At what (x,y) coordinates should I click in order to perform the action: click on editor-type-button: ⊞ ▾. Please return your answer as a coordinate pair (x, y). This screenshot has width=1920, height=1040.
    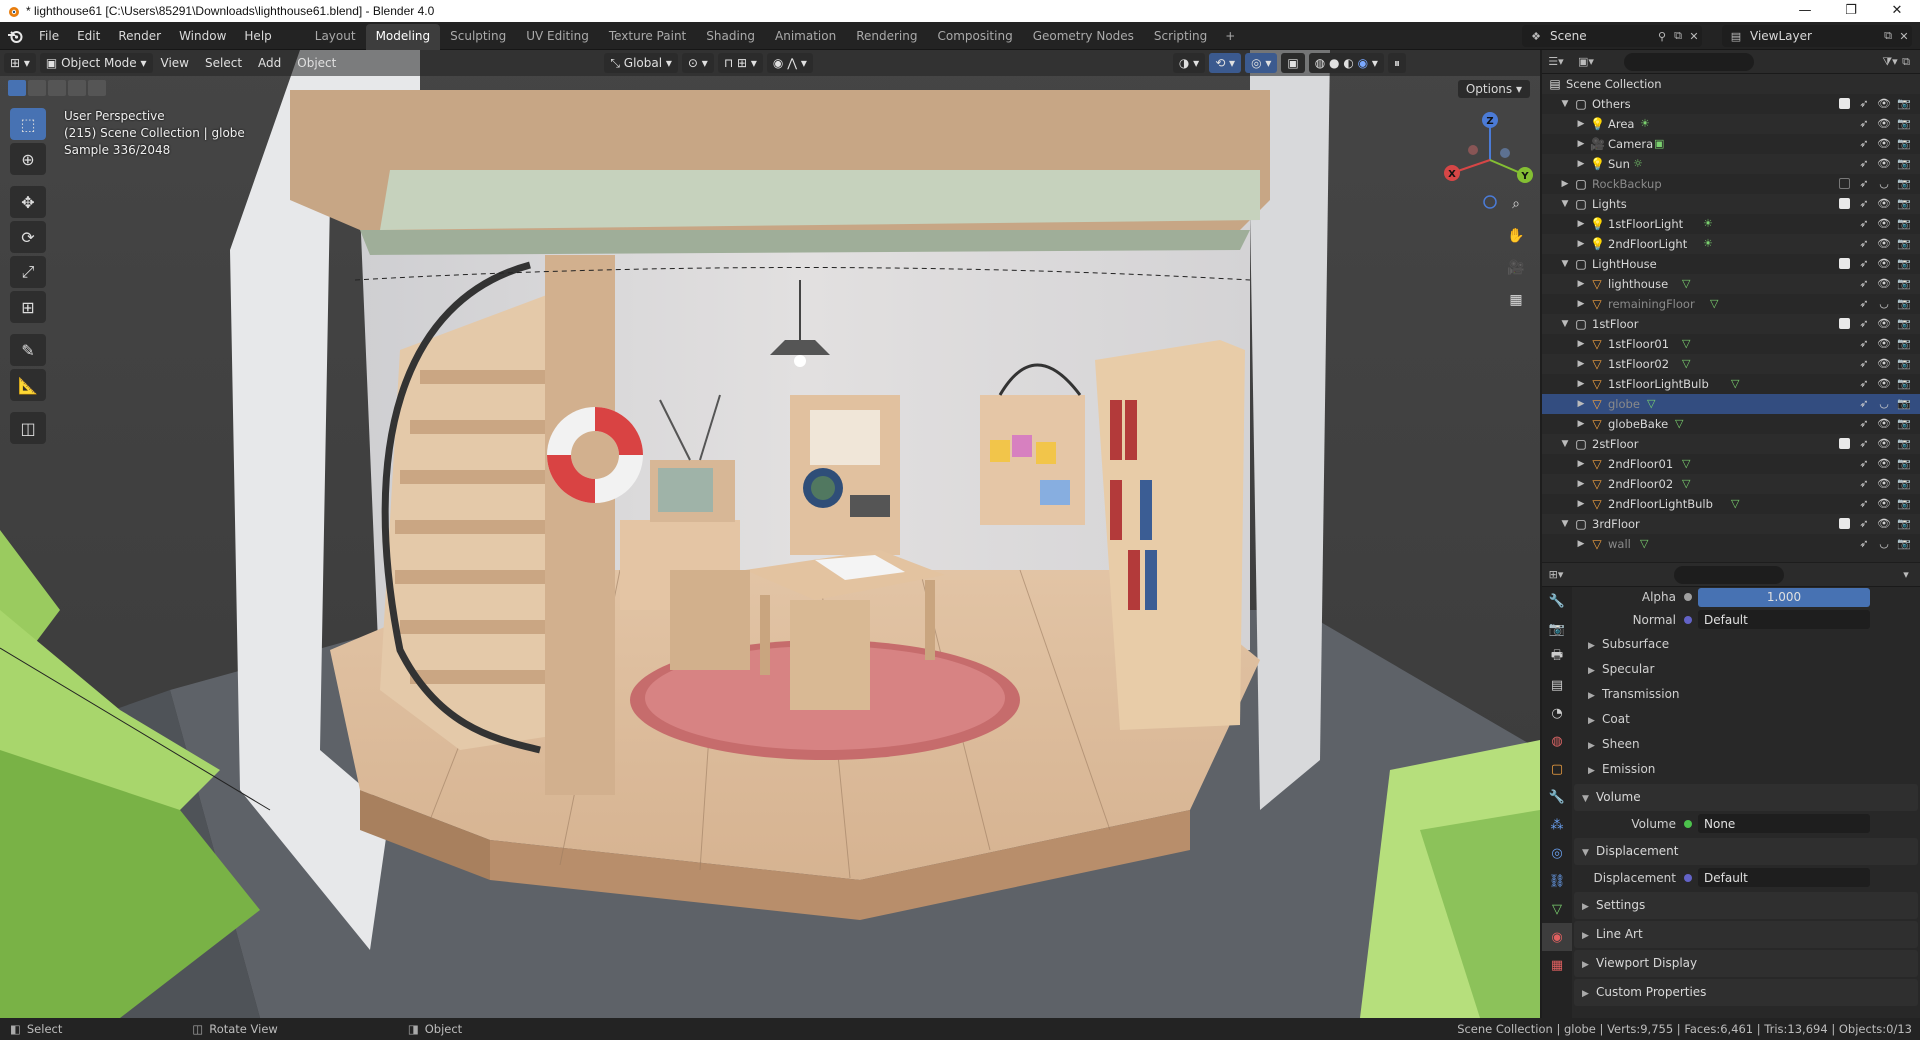
    Looking at the image, I should click on (20, 63).